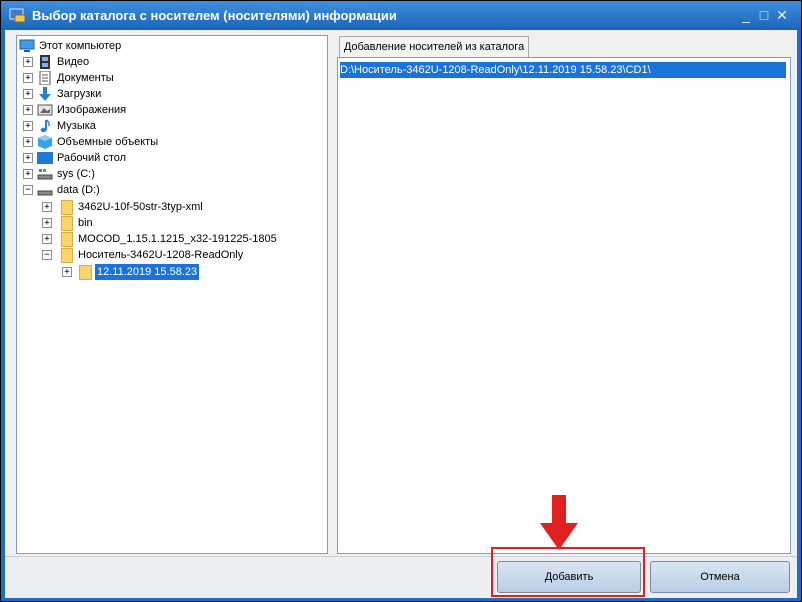 The width and height of the screenshot is (802, 602). I want to click on tree-item-label: Документы, so click(85, 78).